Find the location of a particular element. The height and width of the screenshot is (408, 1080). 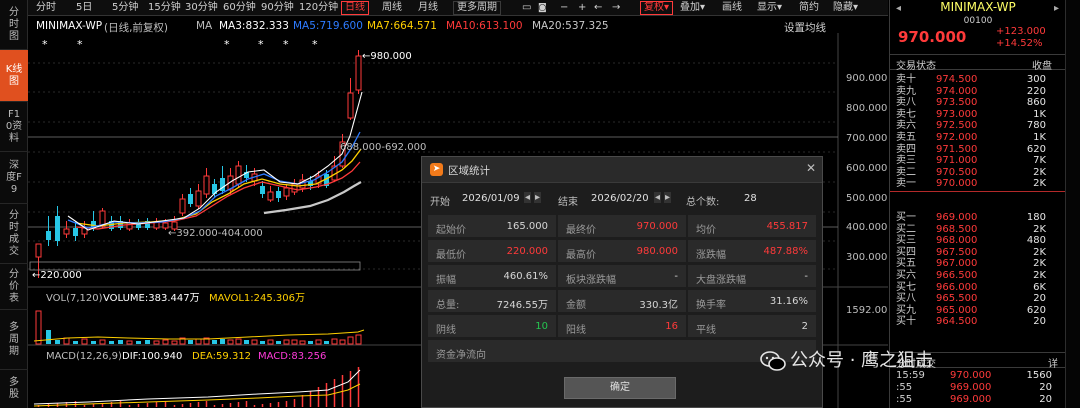

bid-volume: 6K is located at coordinates (1039, 287).